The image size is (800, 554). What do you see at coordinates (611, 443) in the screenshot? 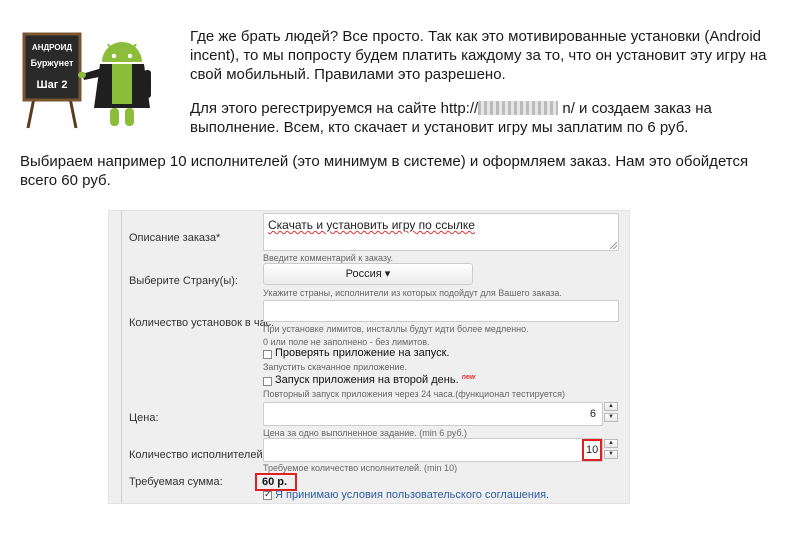
I see `performers-up-icon: ▲` at bounding box center [611, 443].